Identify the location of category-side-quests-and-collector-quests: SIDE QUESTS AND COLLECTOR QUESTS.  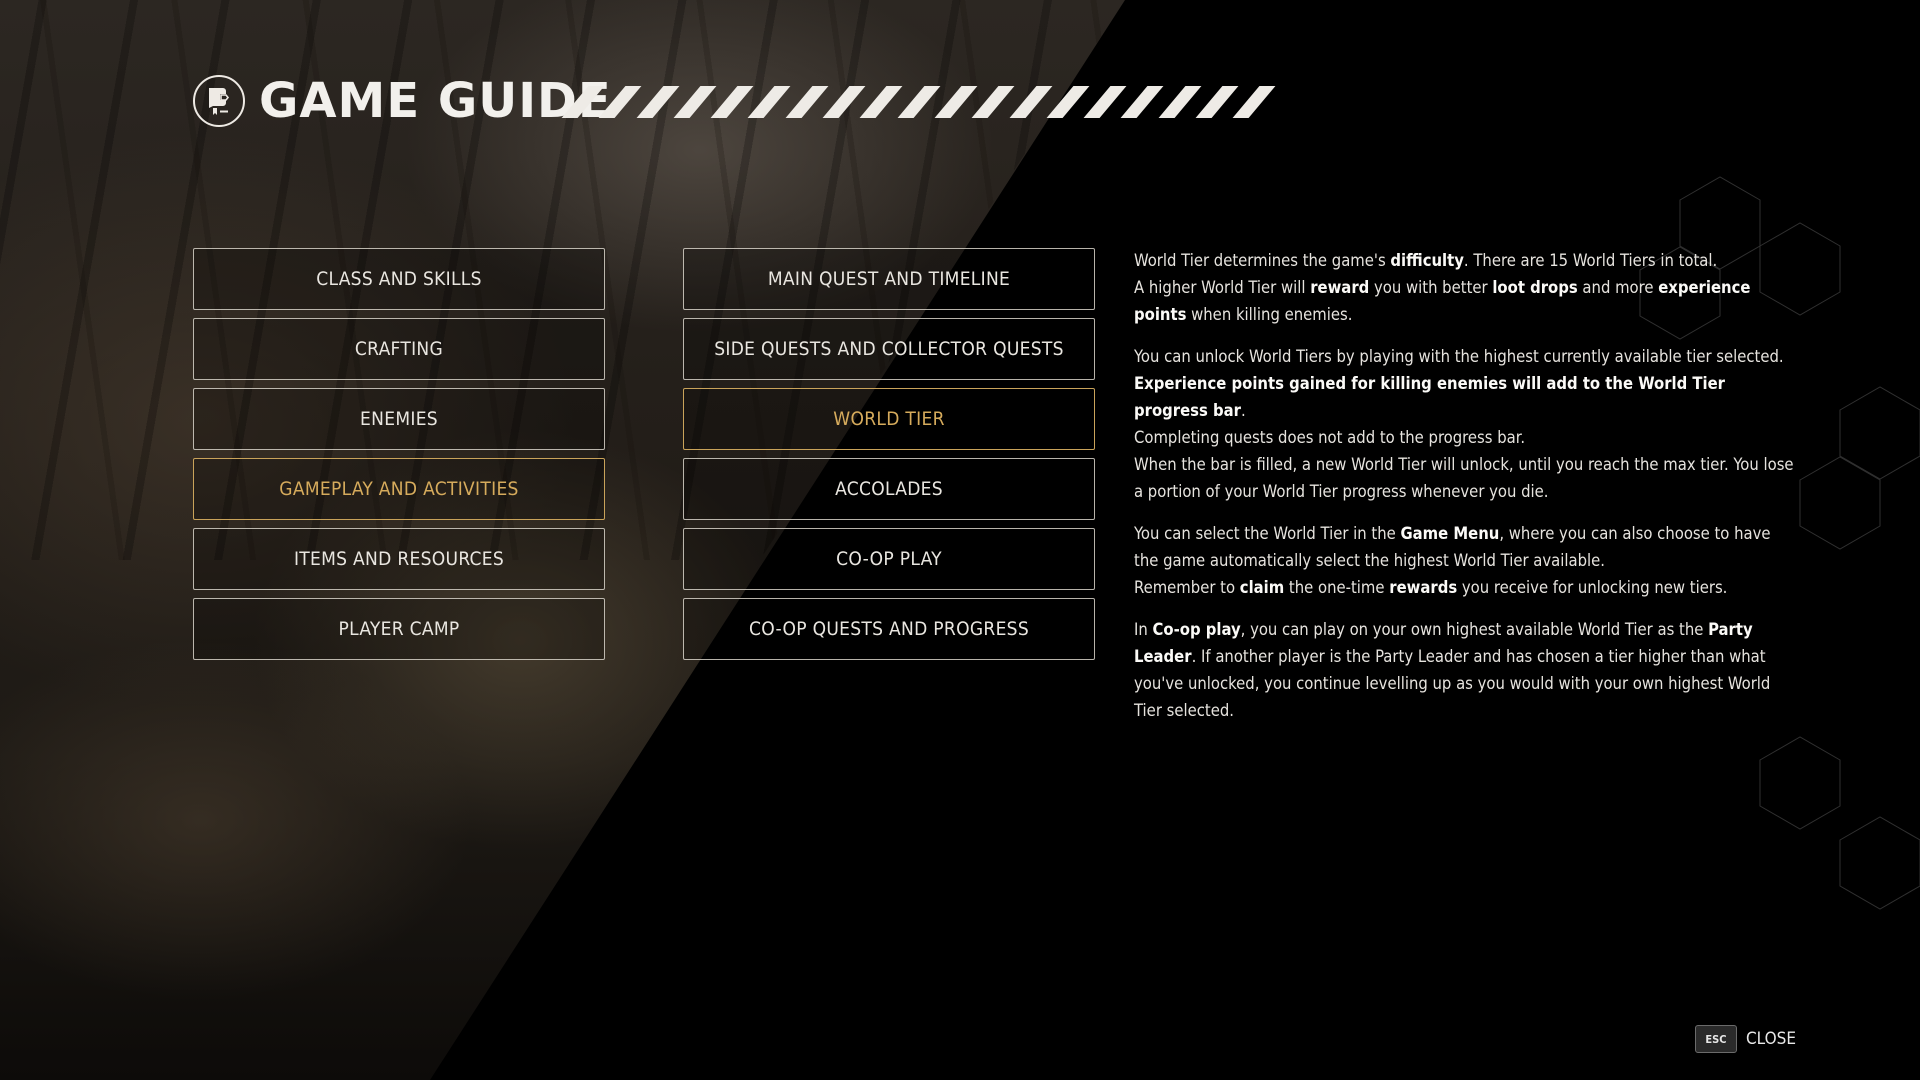
(889, 349).